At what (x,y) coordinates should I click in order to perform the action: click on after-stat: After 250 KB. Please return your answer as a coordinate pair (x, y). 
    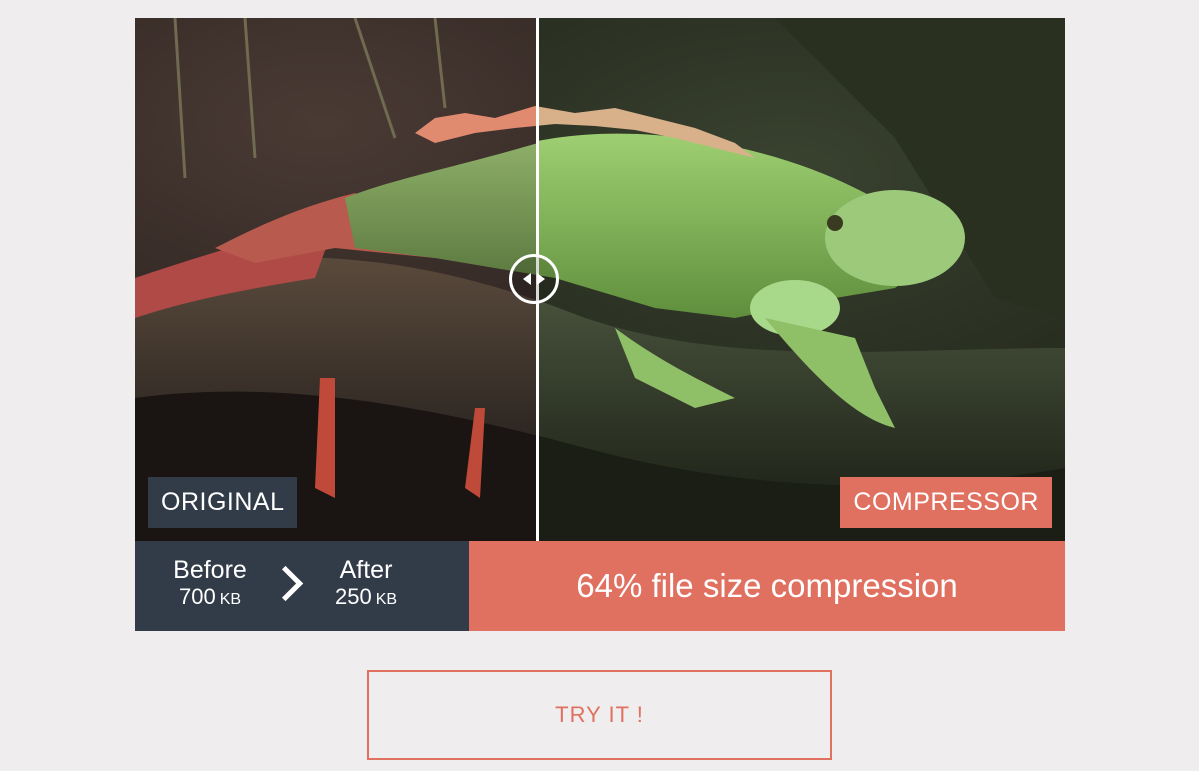
    Looking at the image, I should click on (366, 584).